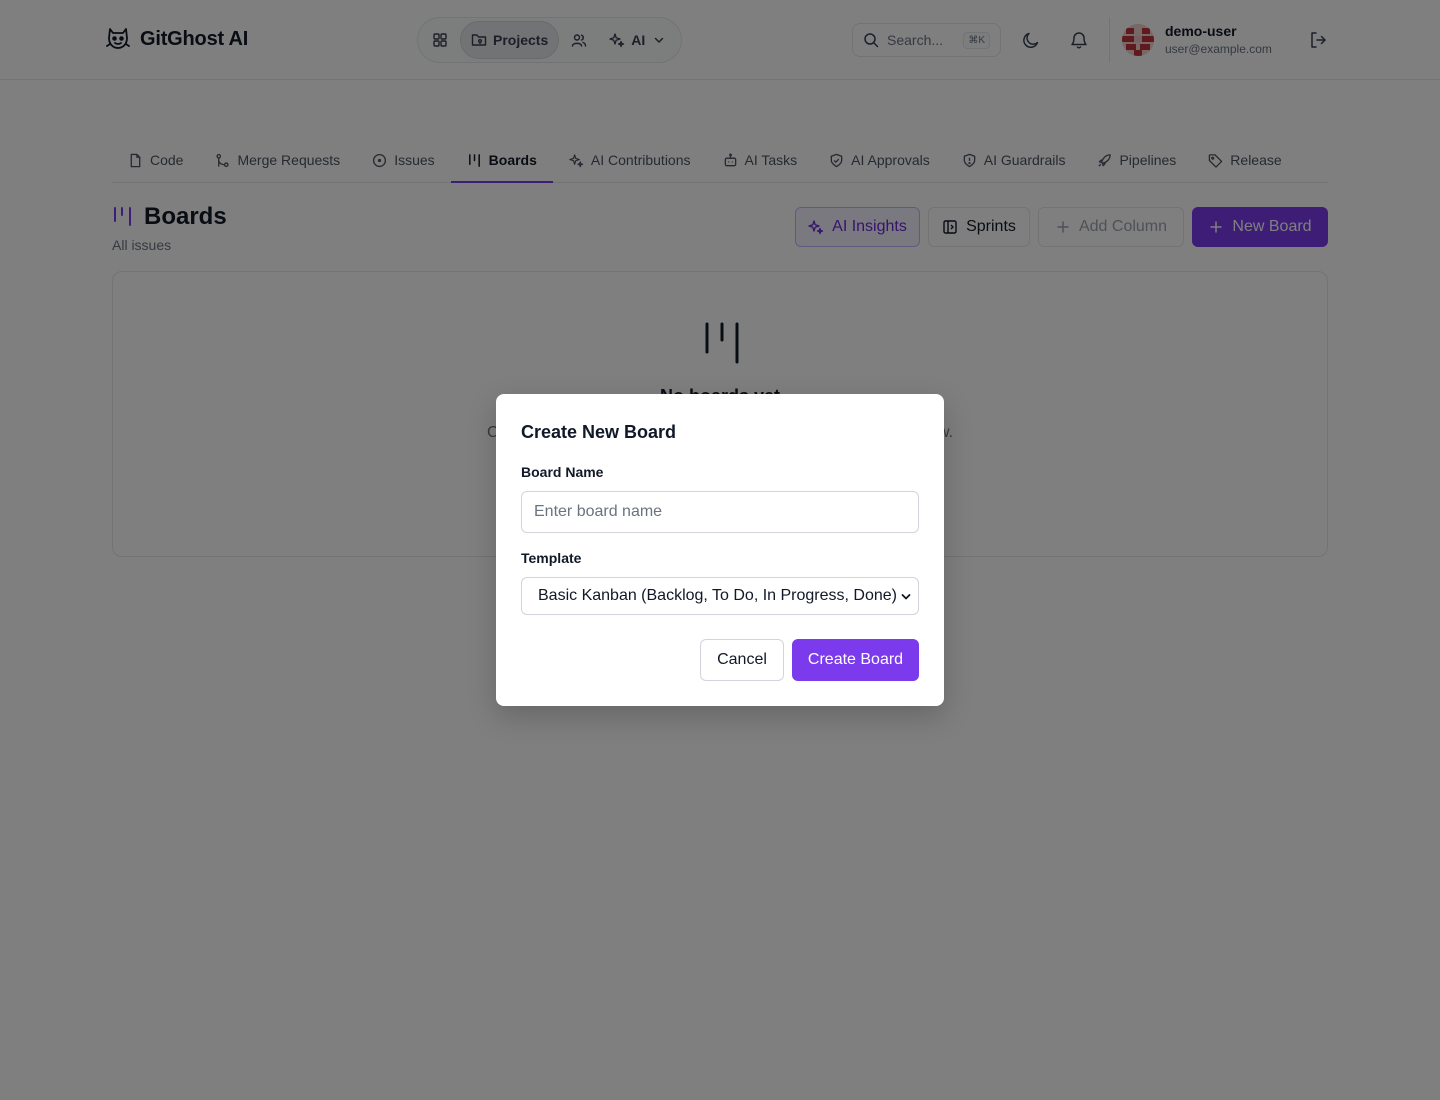 This screenshot has height=1100, width=1440. I want to click on create-board-label: Create Board, so click(855, 659).